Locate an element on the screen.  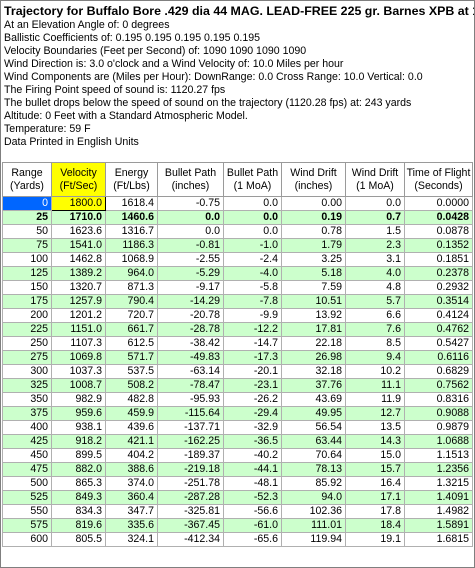
table-cell: 918.2 is located at coordinates (78, 441).